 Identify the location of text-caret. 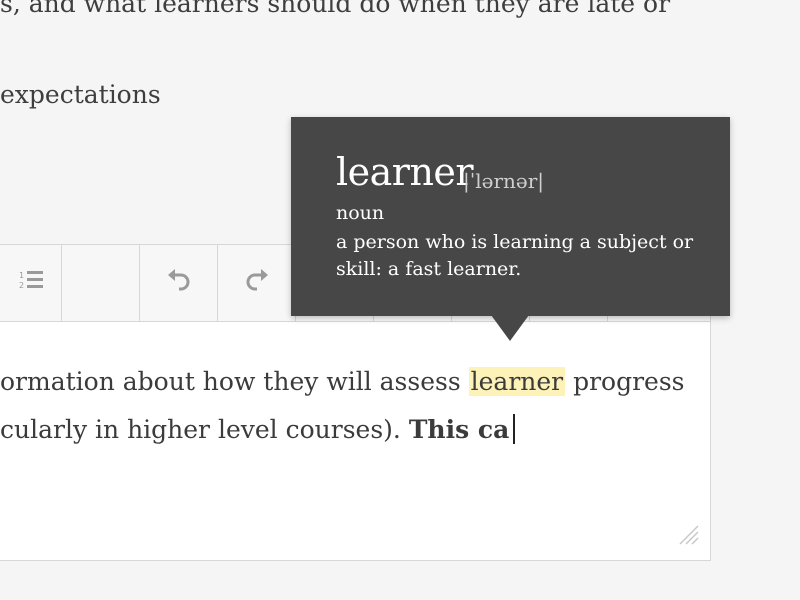
(514, 429).